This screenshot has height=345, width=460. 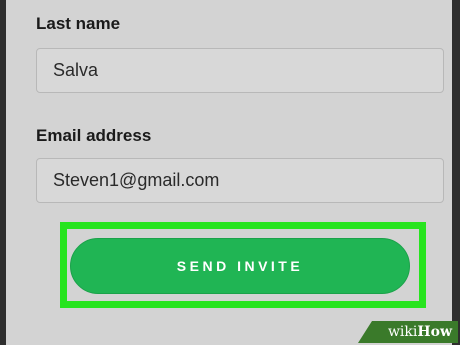 I want to click on last-name-label: Last name, so click(x=78, y=23).